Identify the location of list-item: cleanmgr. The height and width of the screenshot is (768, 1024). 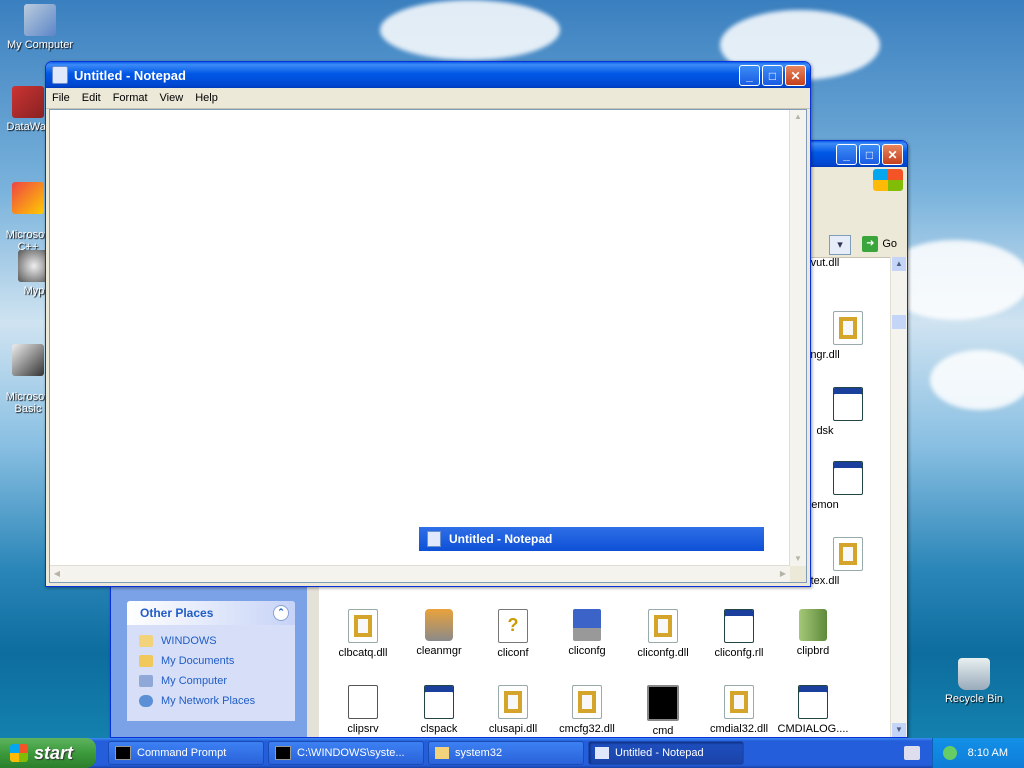
(439, 633).